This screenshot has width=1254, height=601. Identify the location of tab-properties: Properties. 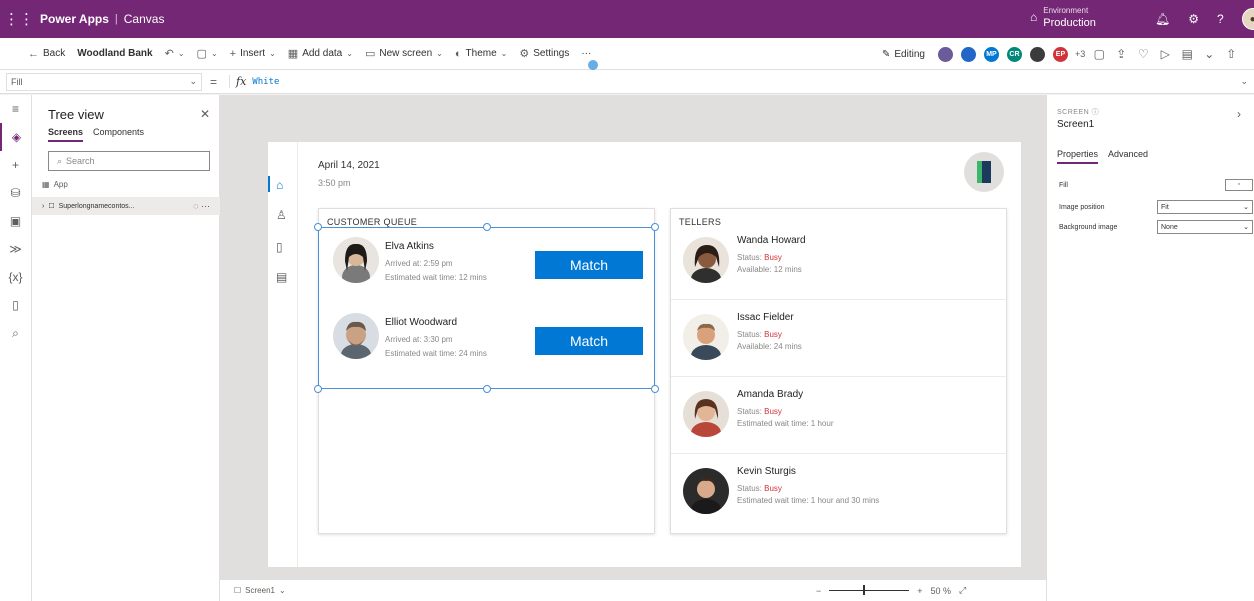
(1078, 156).